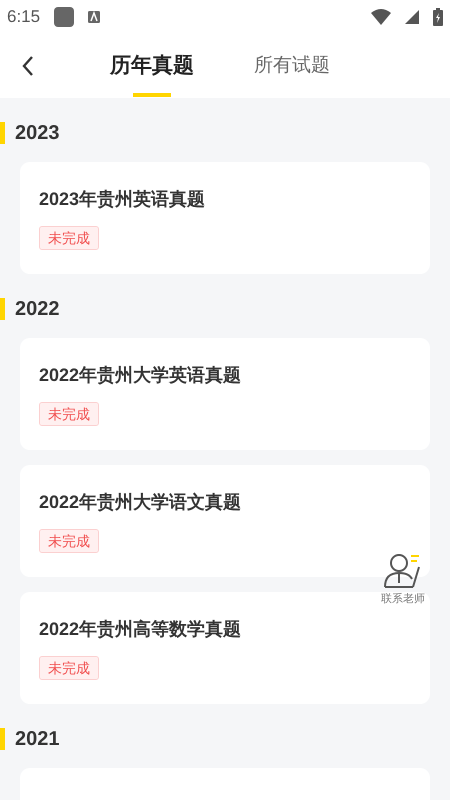  Describe the element at coordinates (403, 571) in the screenshot. I see `teacher-icon` at that location.